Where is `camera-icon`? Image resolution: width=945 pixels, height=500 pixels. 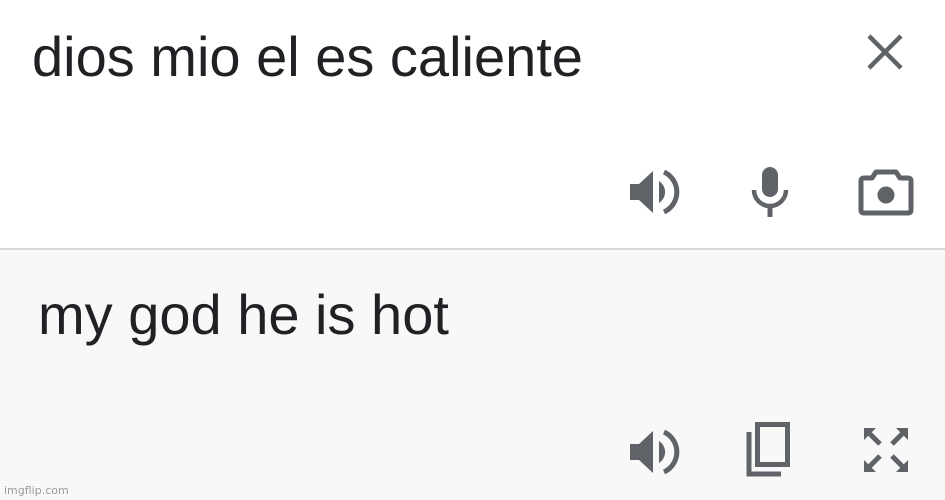
camera-icon is located at coordinates (886, 192).